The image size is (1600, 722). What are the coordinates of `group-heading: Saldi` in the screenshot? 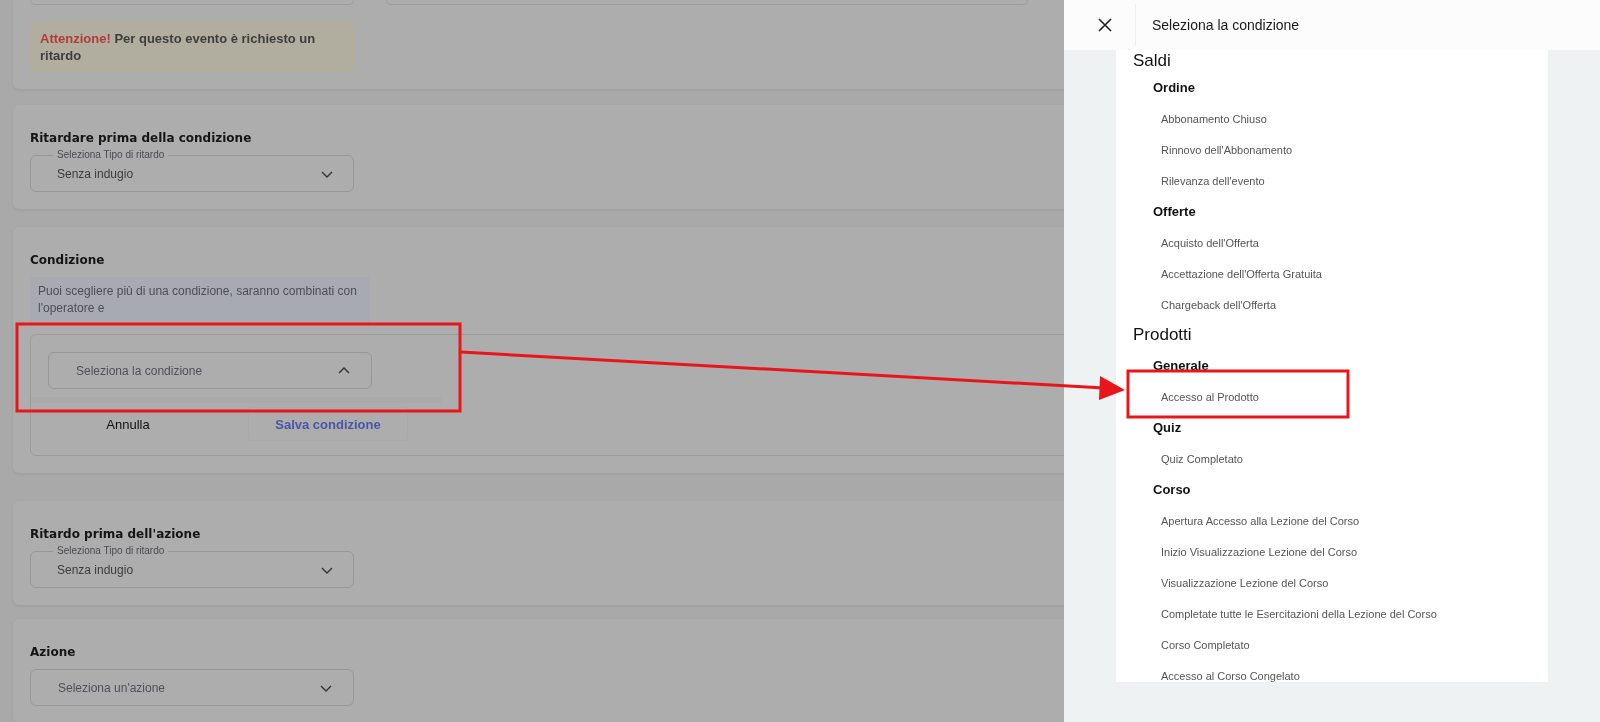 It's located at (1152, 61).